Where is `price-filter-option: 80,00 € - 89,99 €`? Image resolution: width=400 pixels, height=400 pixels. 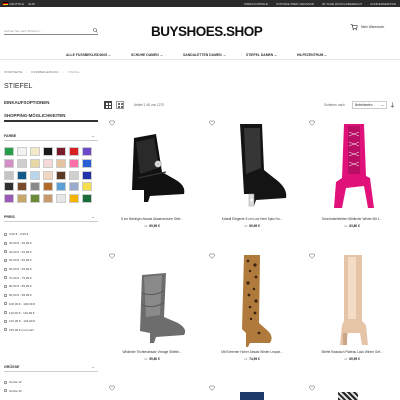
price-filter-option: 80,00 € - 89,99 € is located at coordinates (52, 286).